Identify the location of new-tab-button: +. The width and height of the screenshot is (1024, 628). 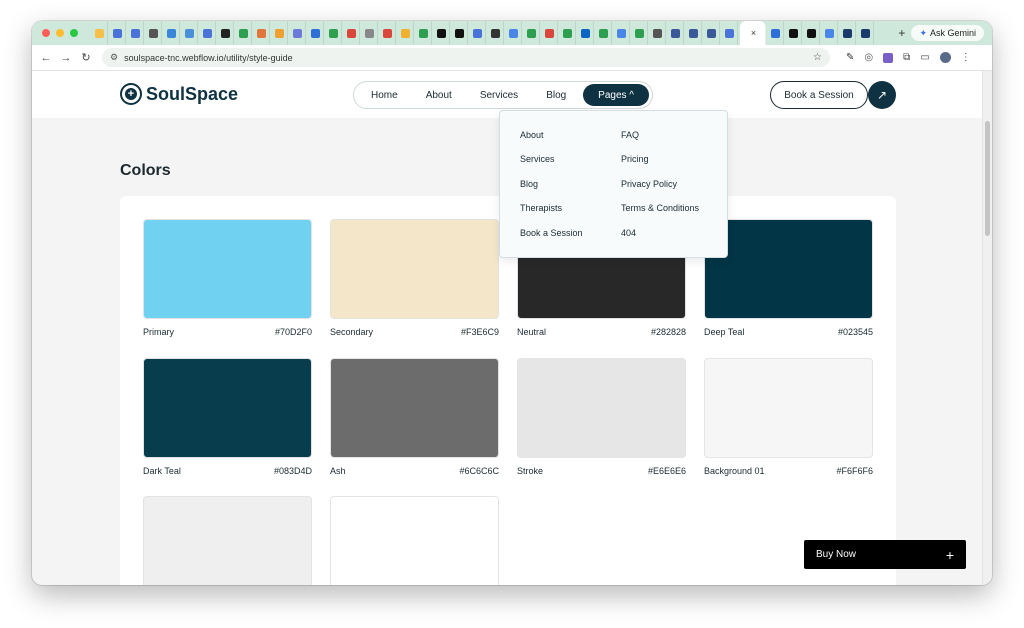
(901, 33).